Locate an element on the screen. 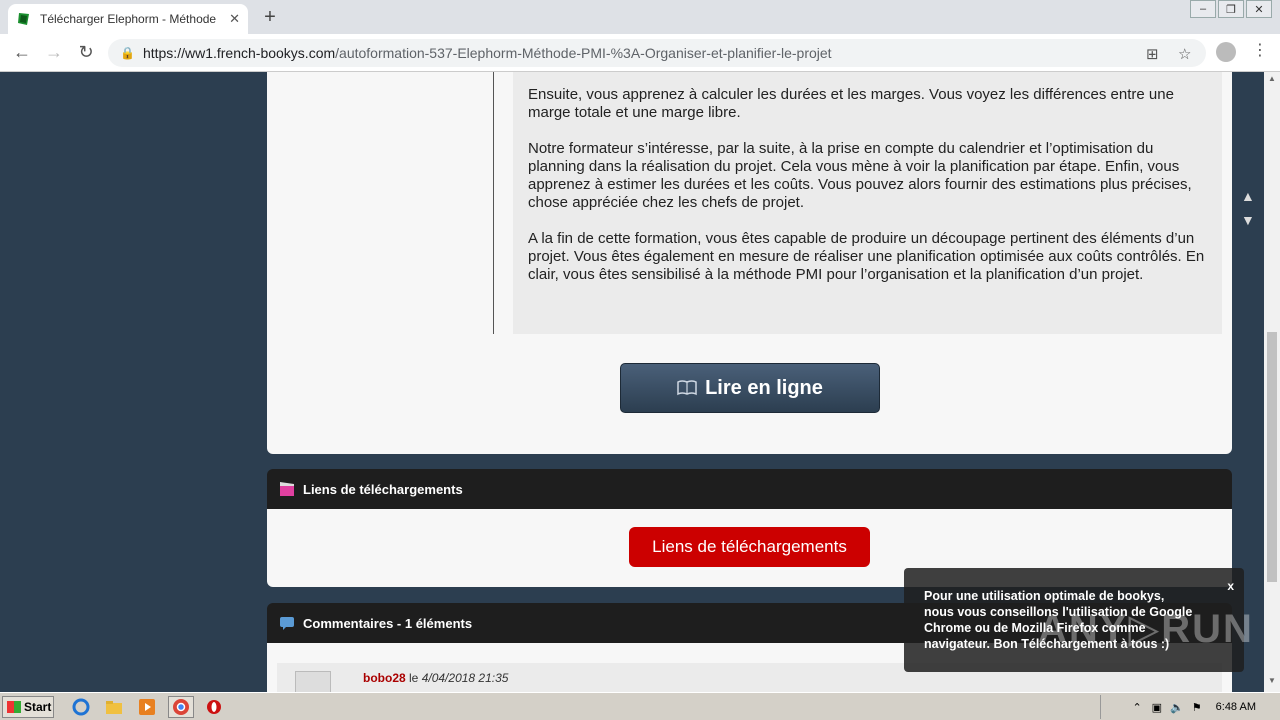  scroll-up-arrow-icon: ▲ is located at coordinates (1248, 196).